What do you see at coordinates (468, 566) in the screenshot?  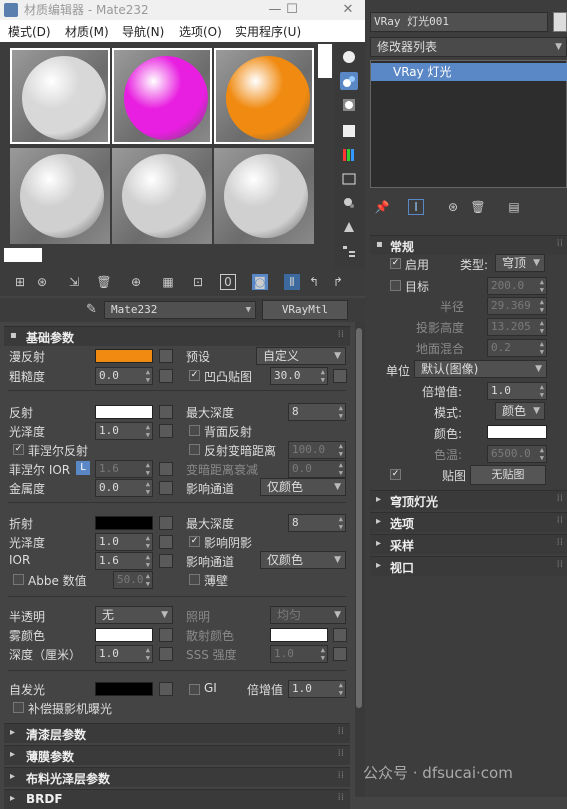 I see `rollout-viewport: ▸ 视口 ⁞⁞` at bounding box center [468, 566].